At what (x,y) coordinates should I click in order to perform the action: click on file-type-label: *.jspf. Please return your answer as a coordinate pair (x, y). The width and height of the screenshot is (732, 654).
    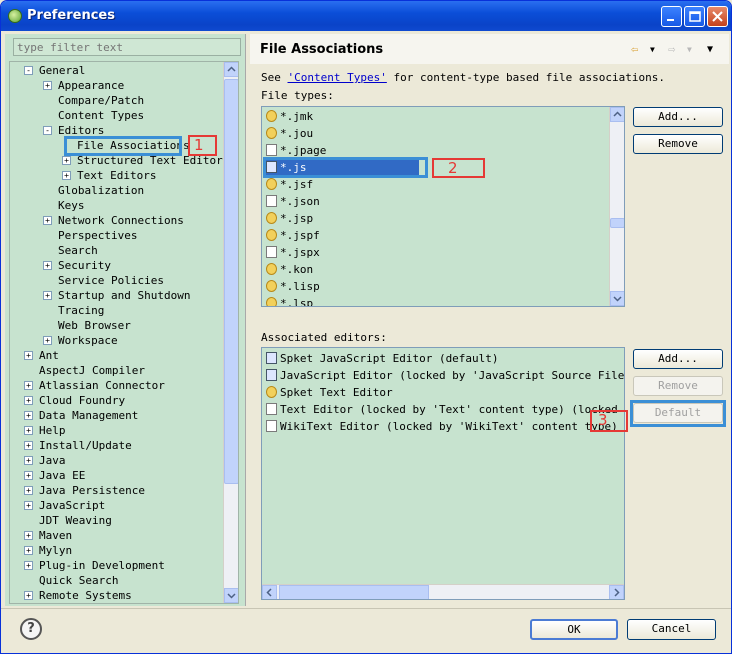
    Looking at the image, I should click on (300, 235).